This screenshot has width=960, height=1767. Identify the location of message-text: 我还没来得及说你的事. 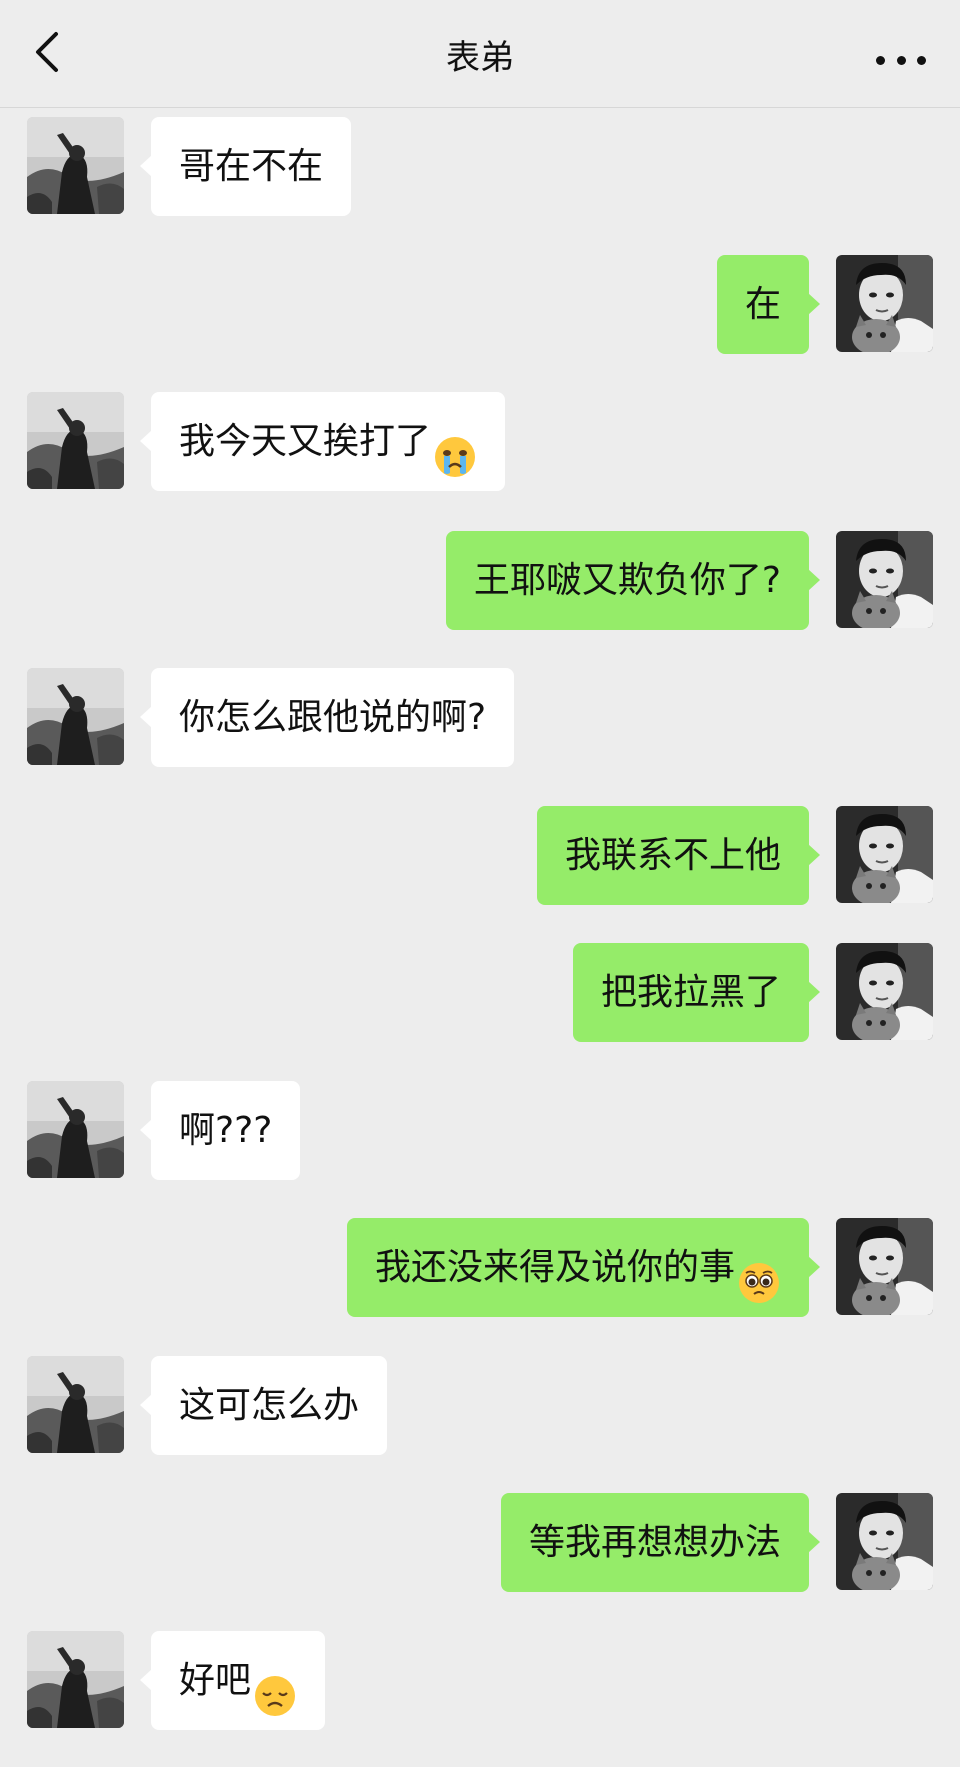
(554, 1267).